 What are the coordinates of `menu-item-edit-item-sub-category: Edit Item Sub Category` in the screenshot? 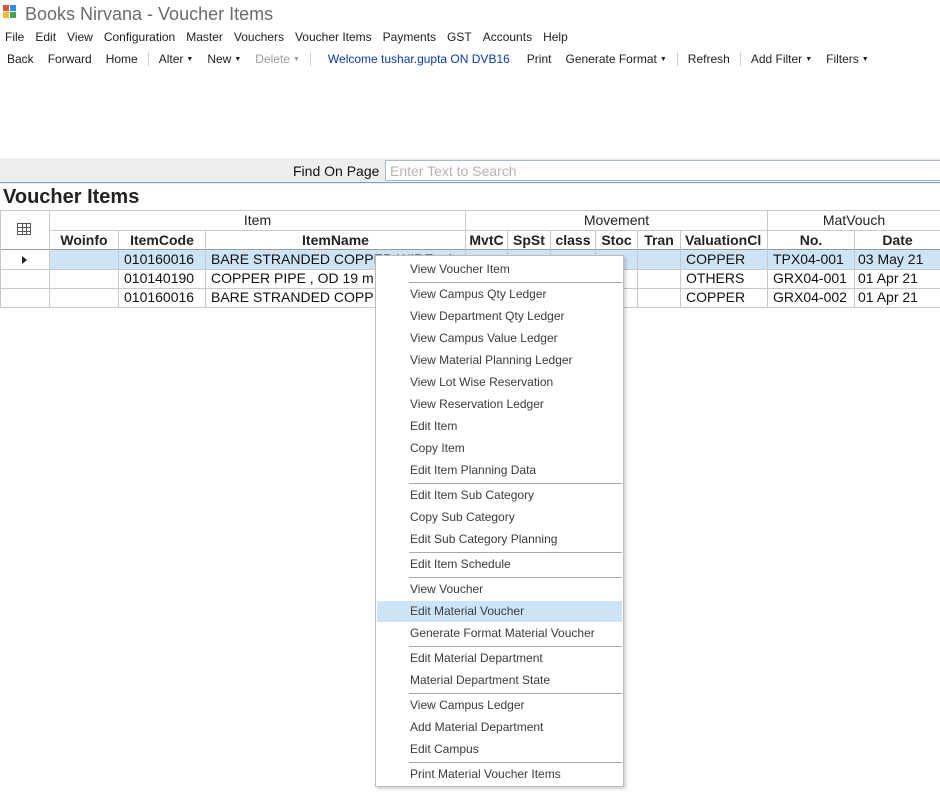 It's located at (499, 495).